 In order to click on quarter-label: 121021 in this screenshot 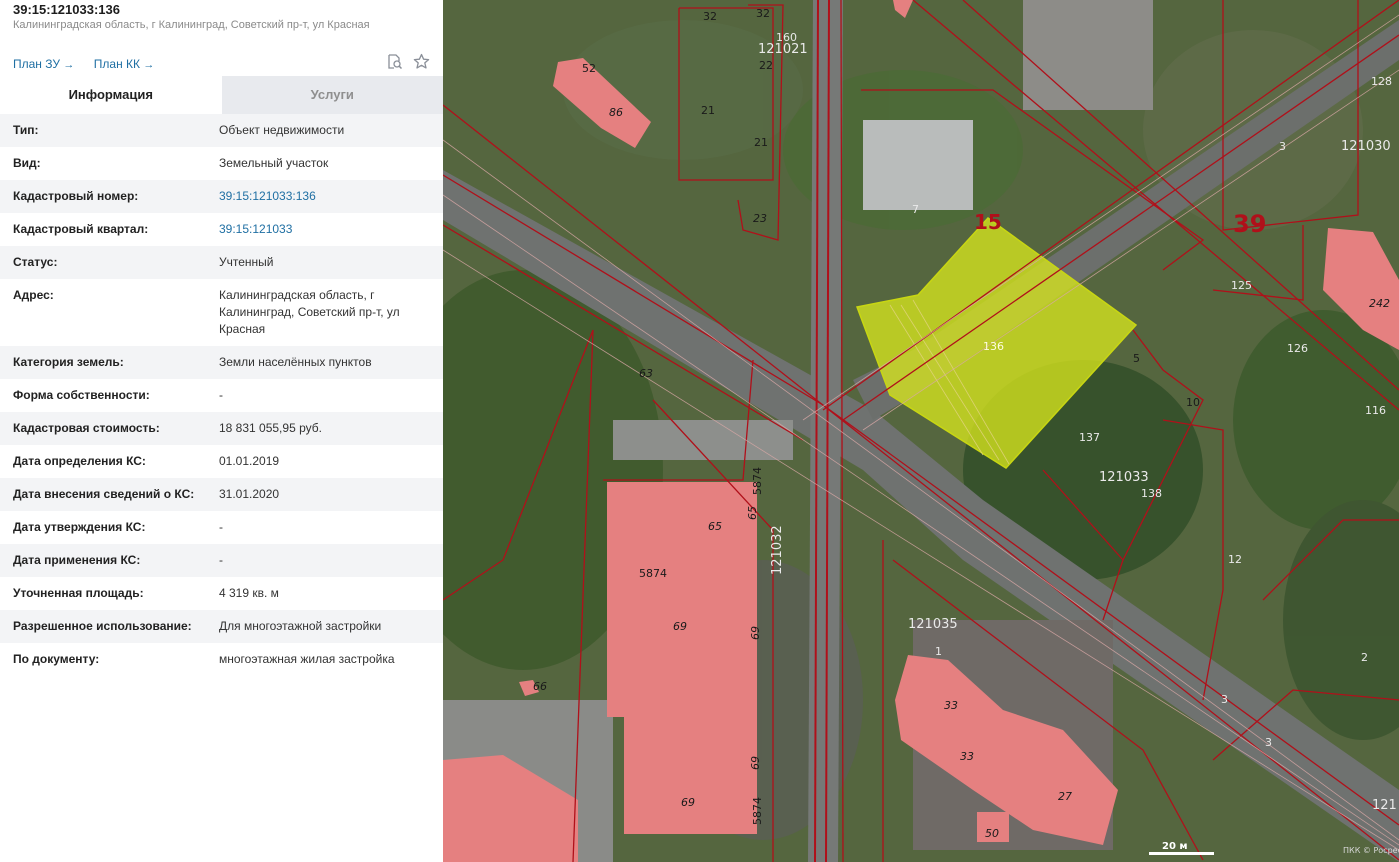, I will do `click(783, 49)`.